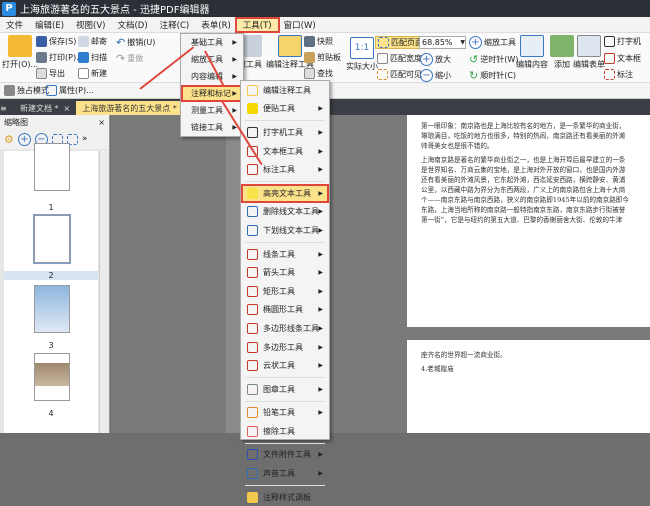 This screenshot has height=506, width=650. I want to click on clipboard-icon, so click(309, 57).